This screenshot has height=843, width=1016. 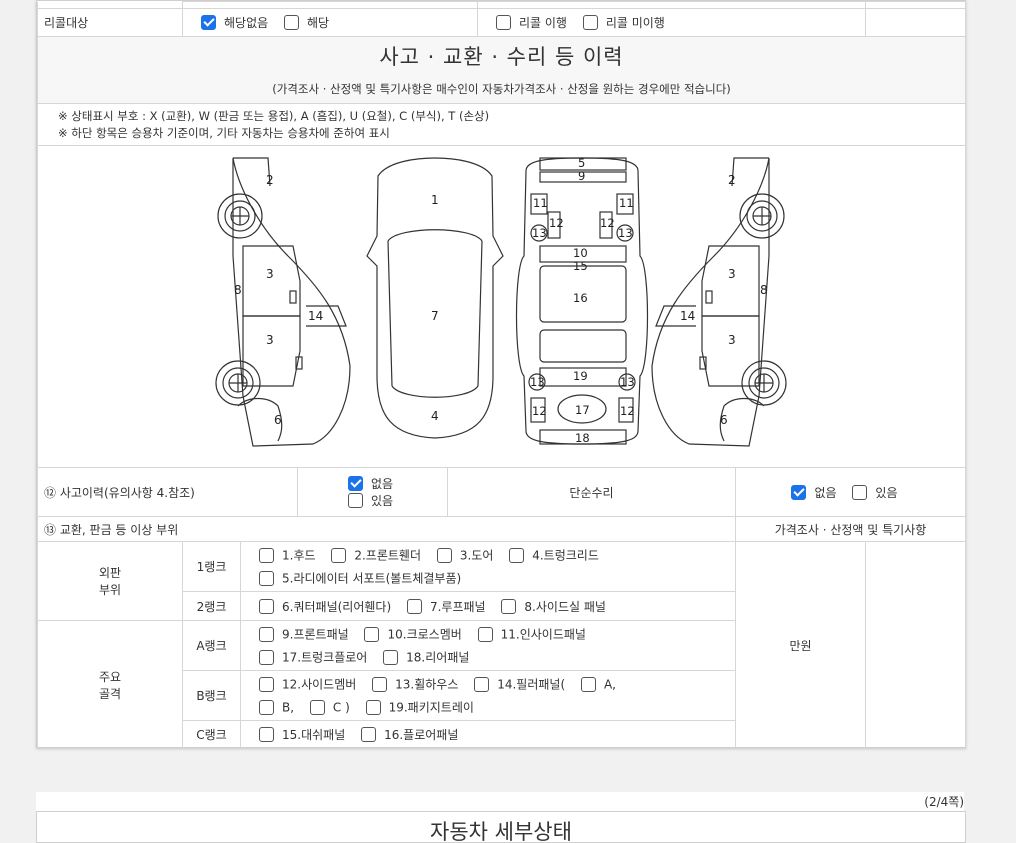 What do you see at coordinates (580, 253) in the screenshot?
I see `frame-part-10: 10` at bounding box center [580, 253].